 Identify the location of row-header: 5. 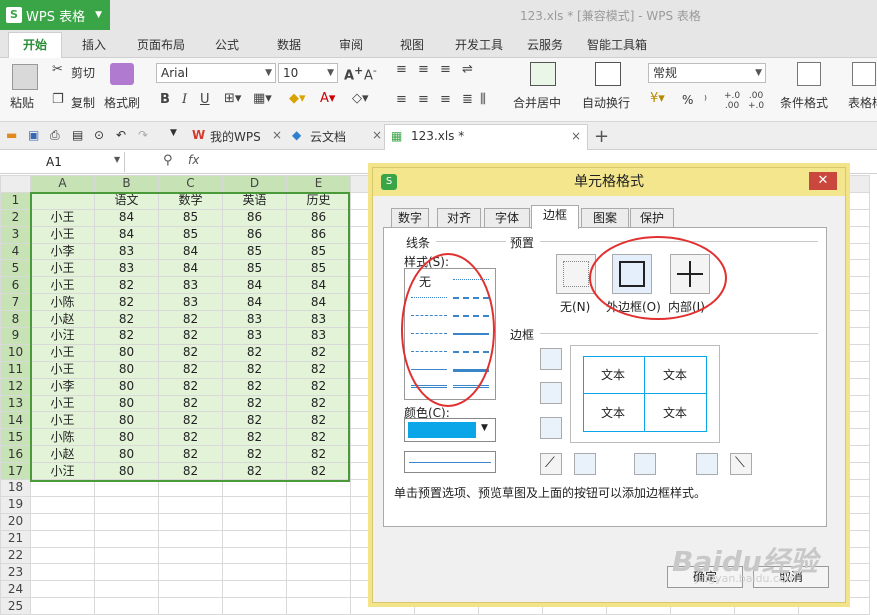
(15, 268).